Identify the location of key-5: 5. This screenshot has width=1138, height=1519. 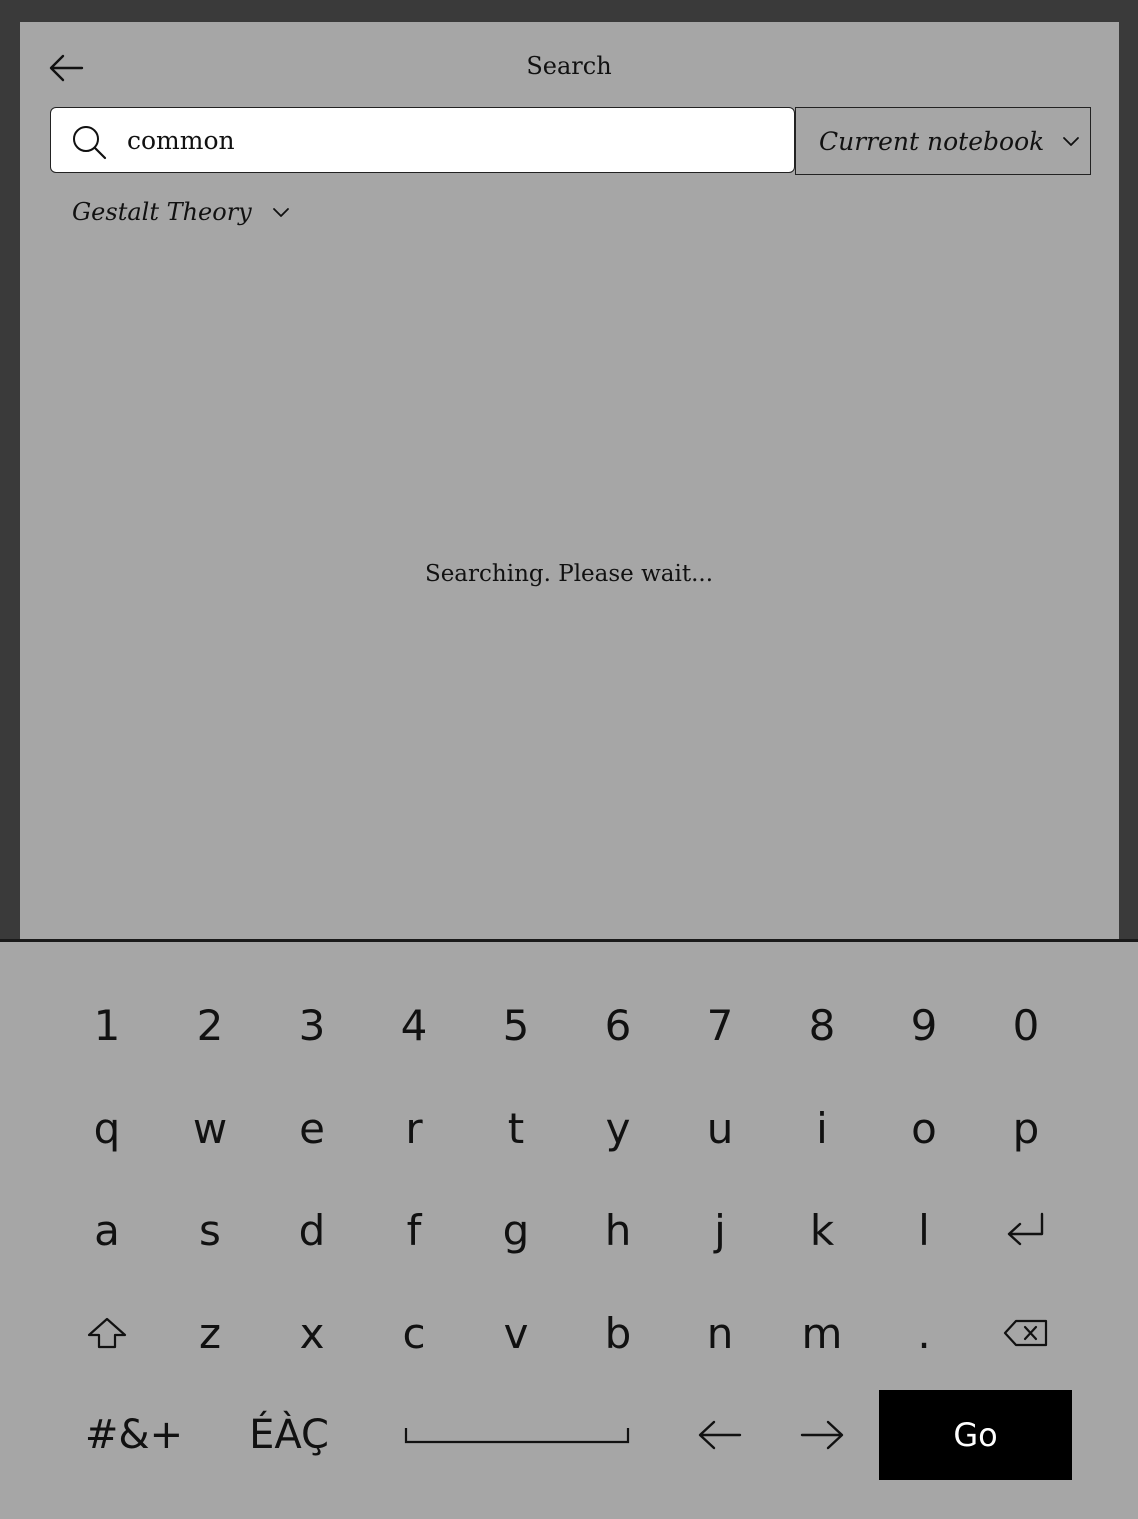
(516, 1025).